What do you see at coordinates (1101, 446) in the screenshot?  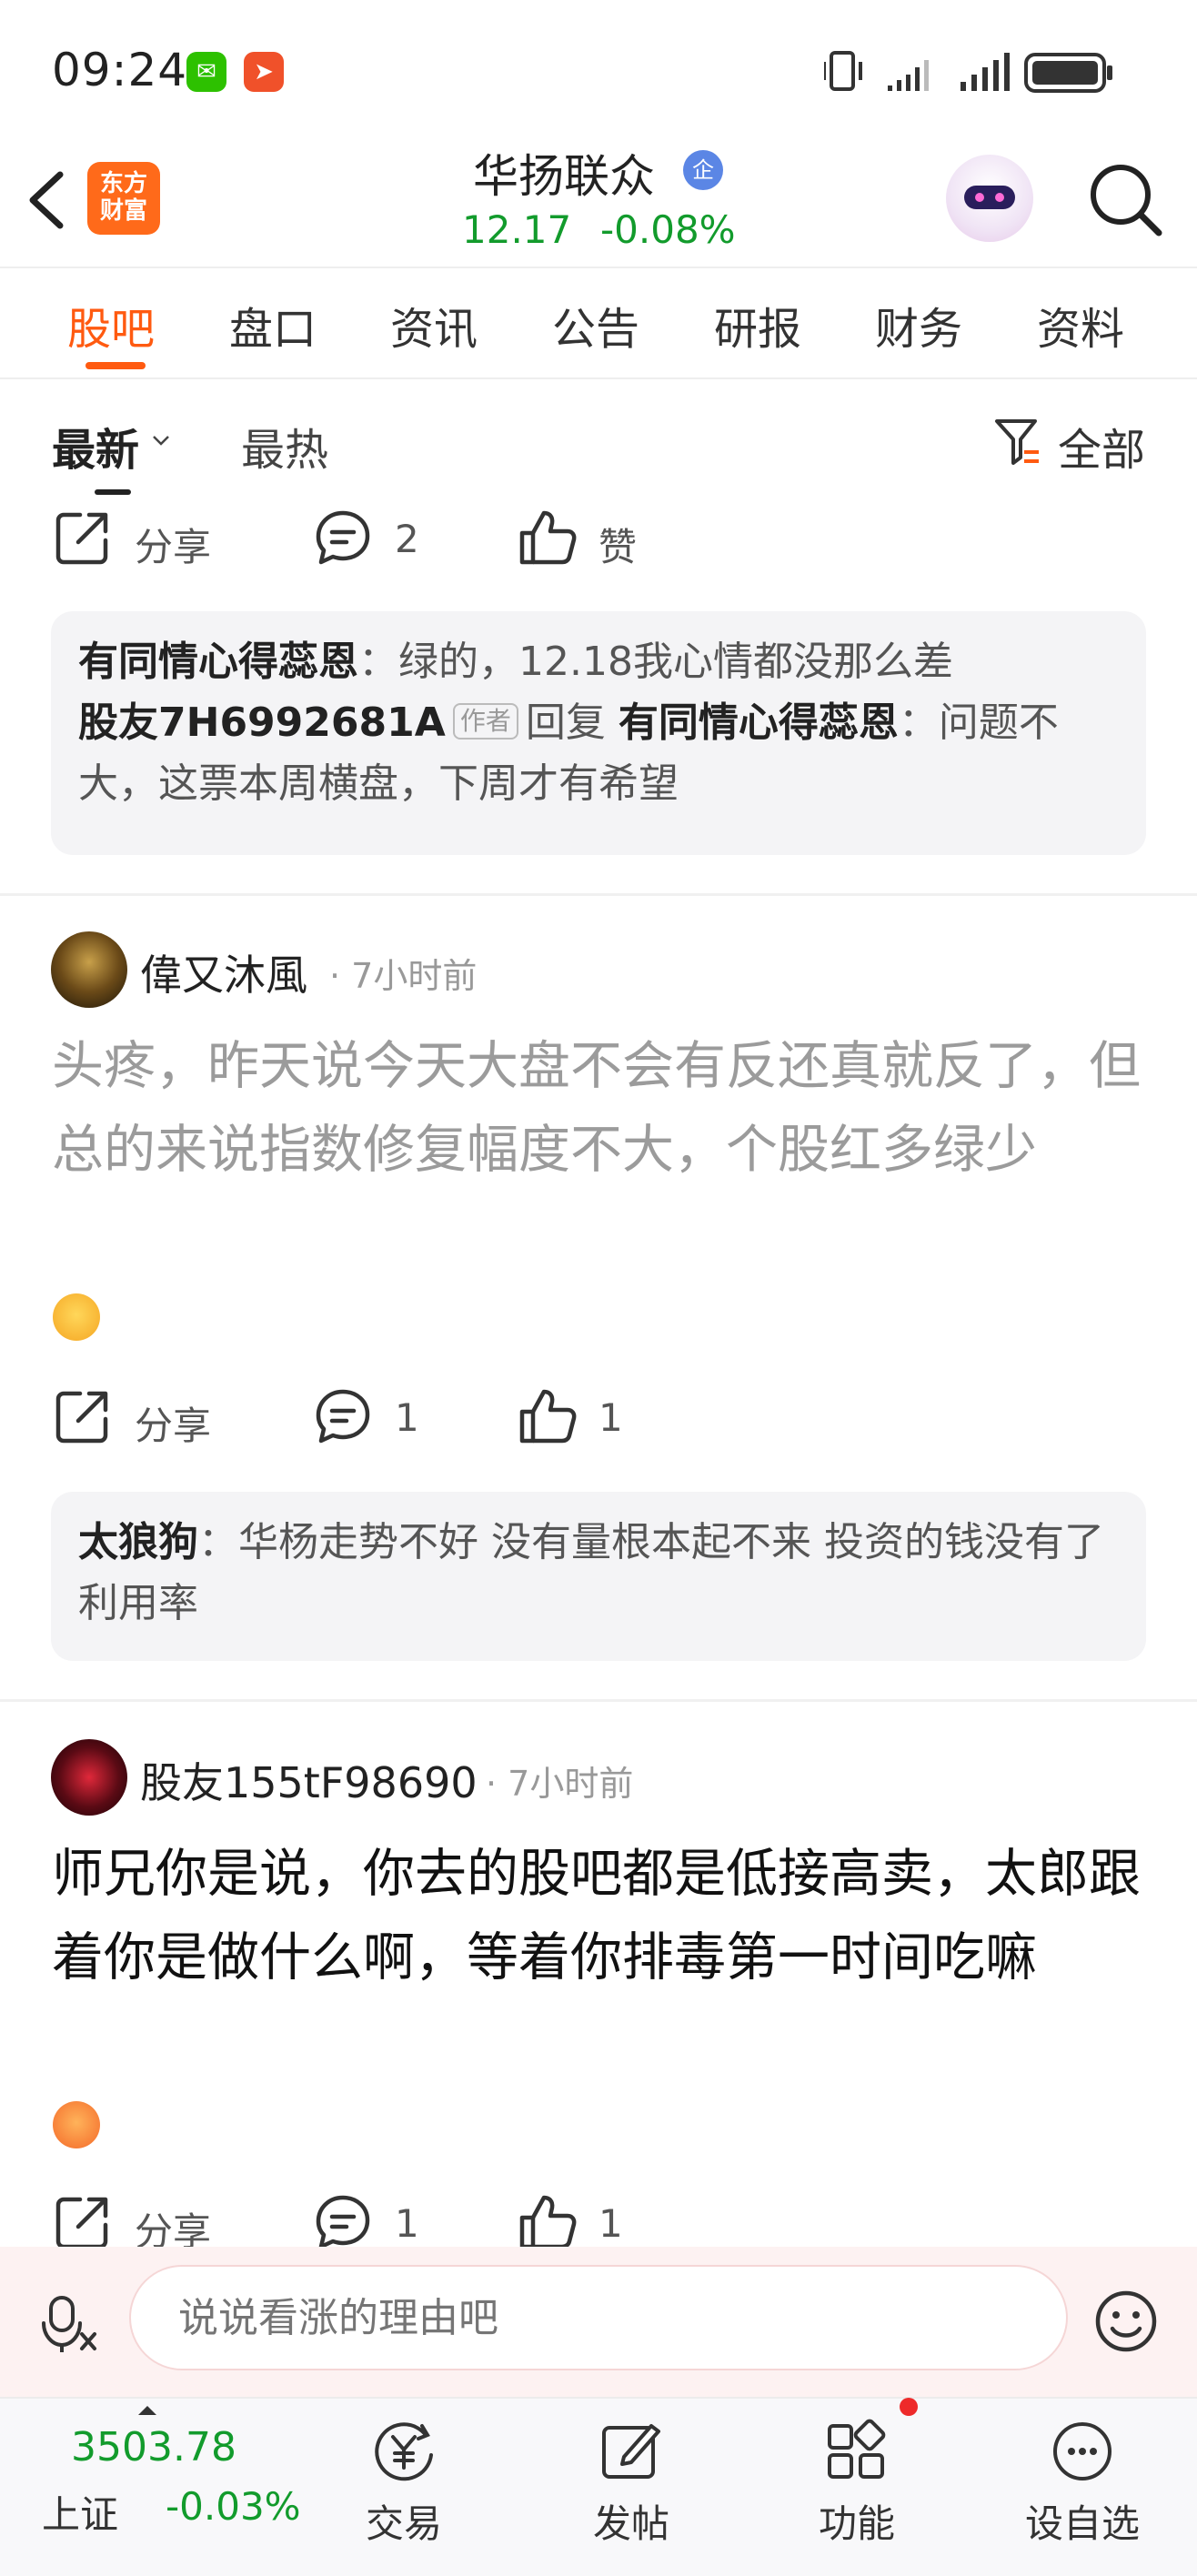 I see `filter-all: 全部` at bounding box center [1101, 446].